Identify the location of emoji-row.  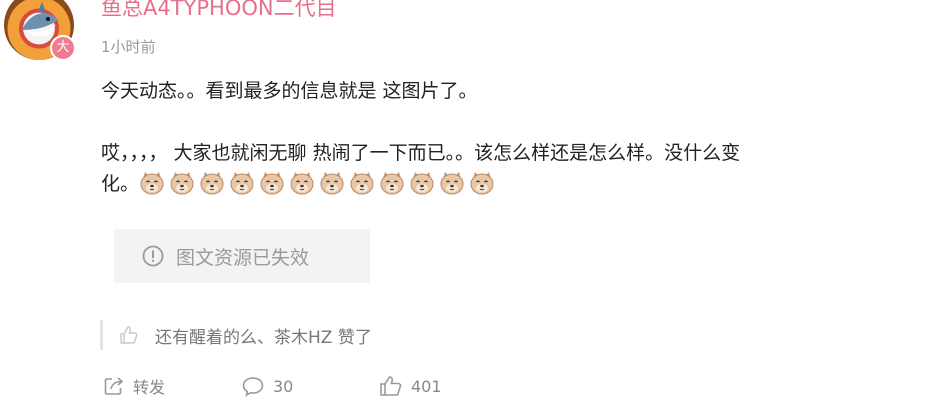
(319, 184).